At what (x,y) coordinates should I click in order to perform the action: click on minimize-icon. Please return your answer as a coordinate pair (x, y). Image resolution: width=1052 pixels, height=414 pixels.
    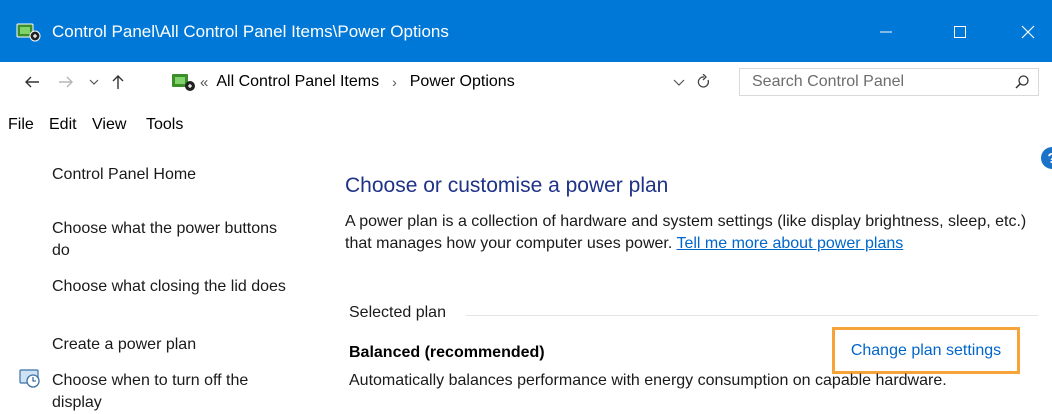
    Looking at the image, I should click on (886, 32).